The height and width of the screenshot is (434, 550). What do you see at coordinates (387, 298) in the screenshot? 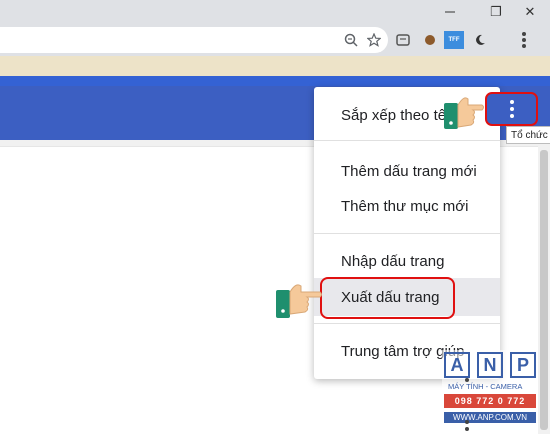
I see `export-highlight-ring` at bounding box center [387, 298].